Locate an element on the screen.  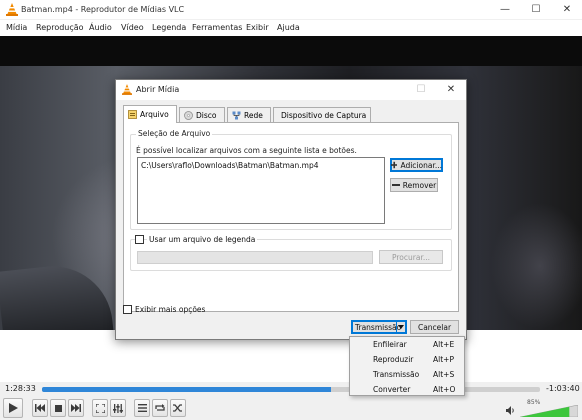
fullscreen-icon is located at coordinates (100, 408).